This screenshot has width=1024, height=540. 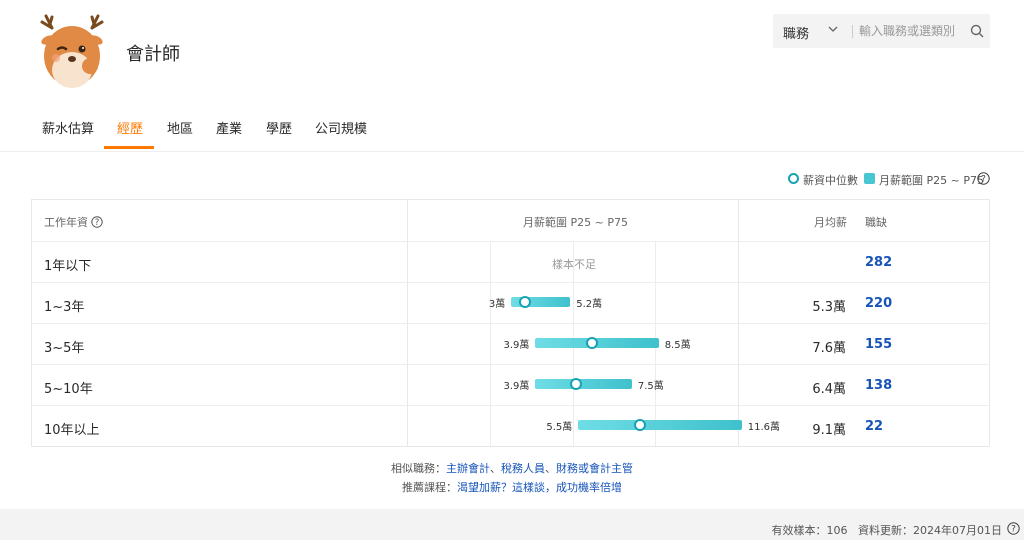 What do you see at coordinates (574, 264) in the screenshot?
I see `insufficient-sample-text: 樣本不足` at bounding box center [574, 264].